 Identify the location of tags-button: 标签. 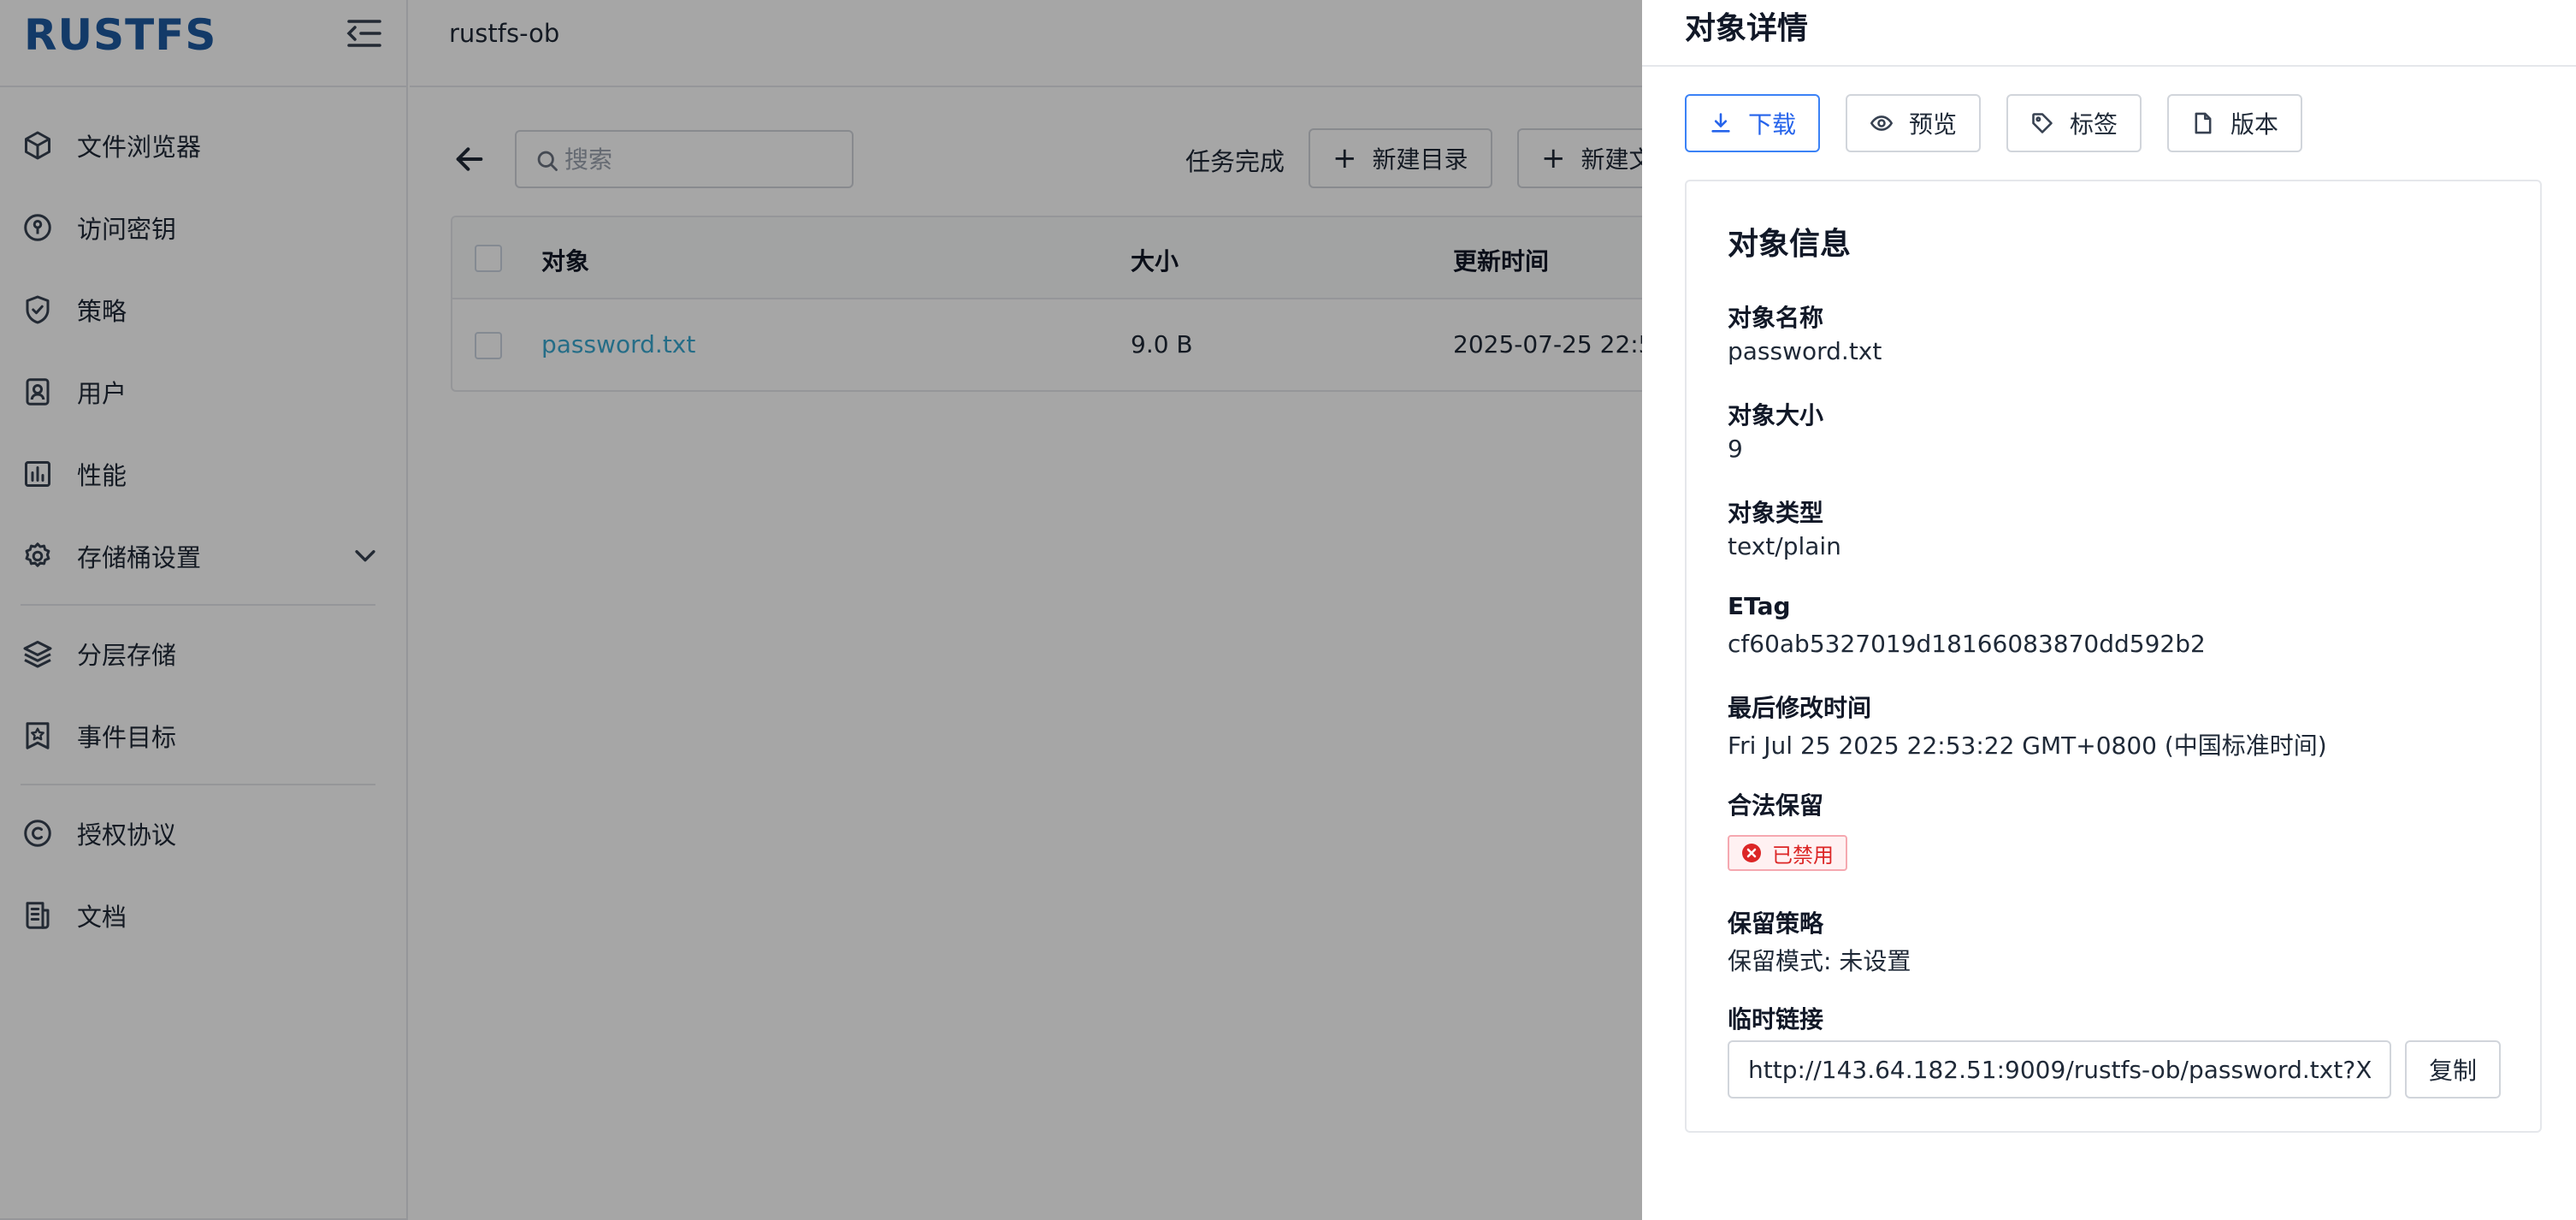
(2074, 123).